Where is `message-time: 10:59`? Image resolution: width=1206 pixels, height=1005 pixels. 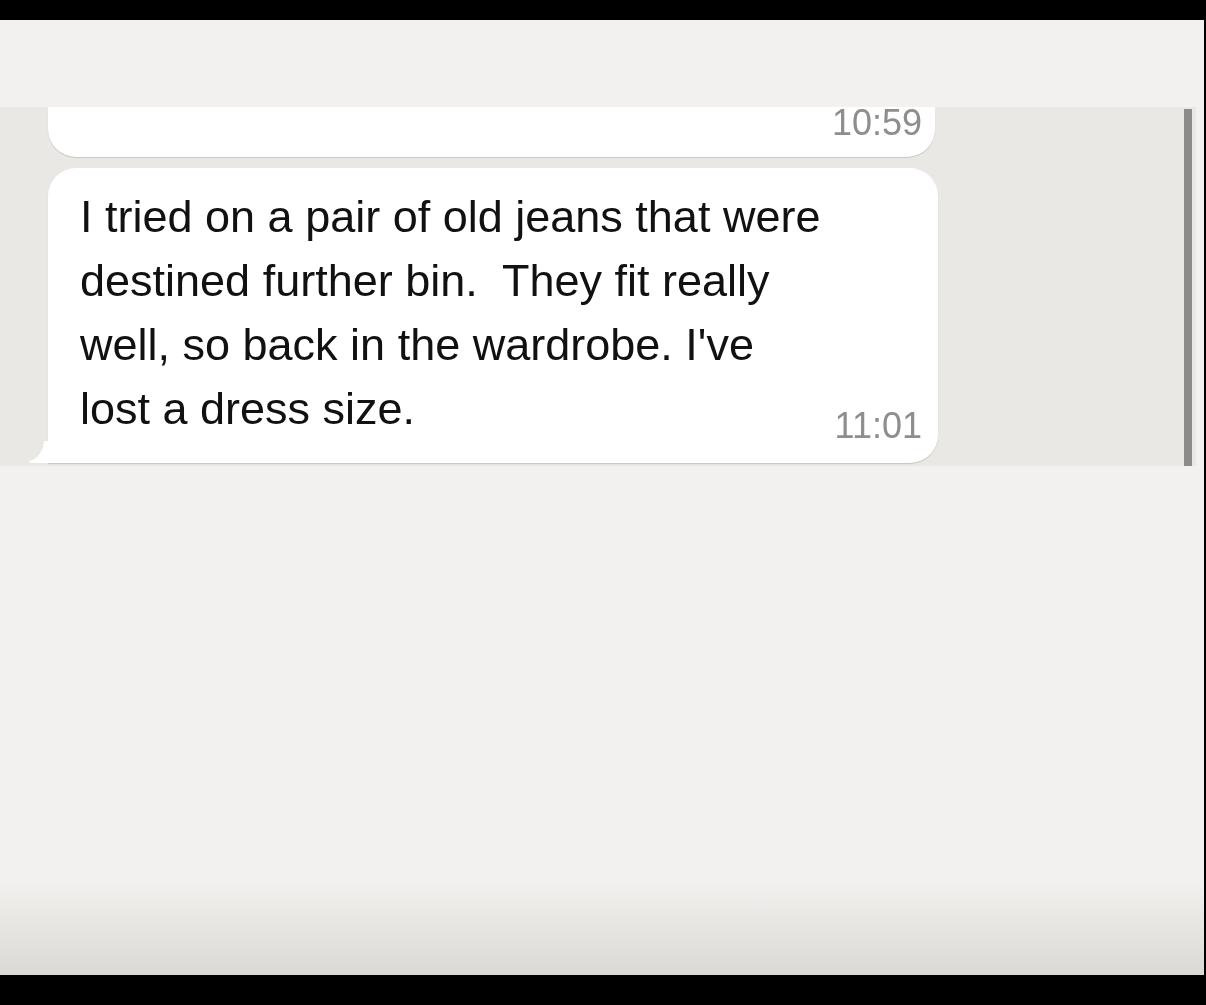
message-time: 10:59 is located at coordinates (876, 123).